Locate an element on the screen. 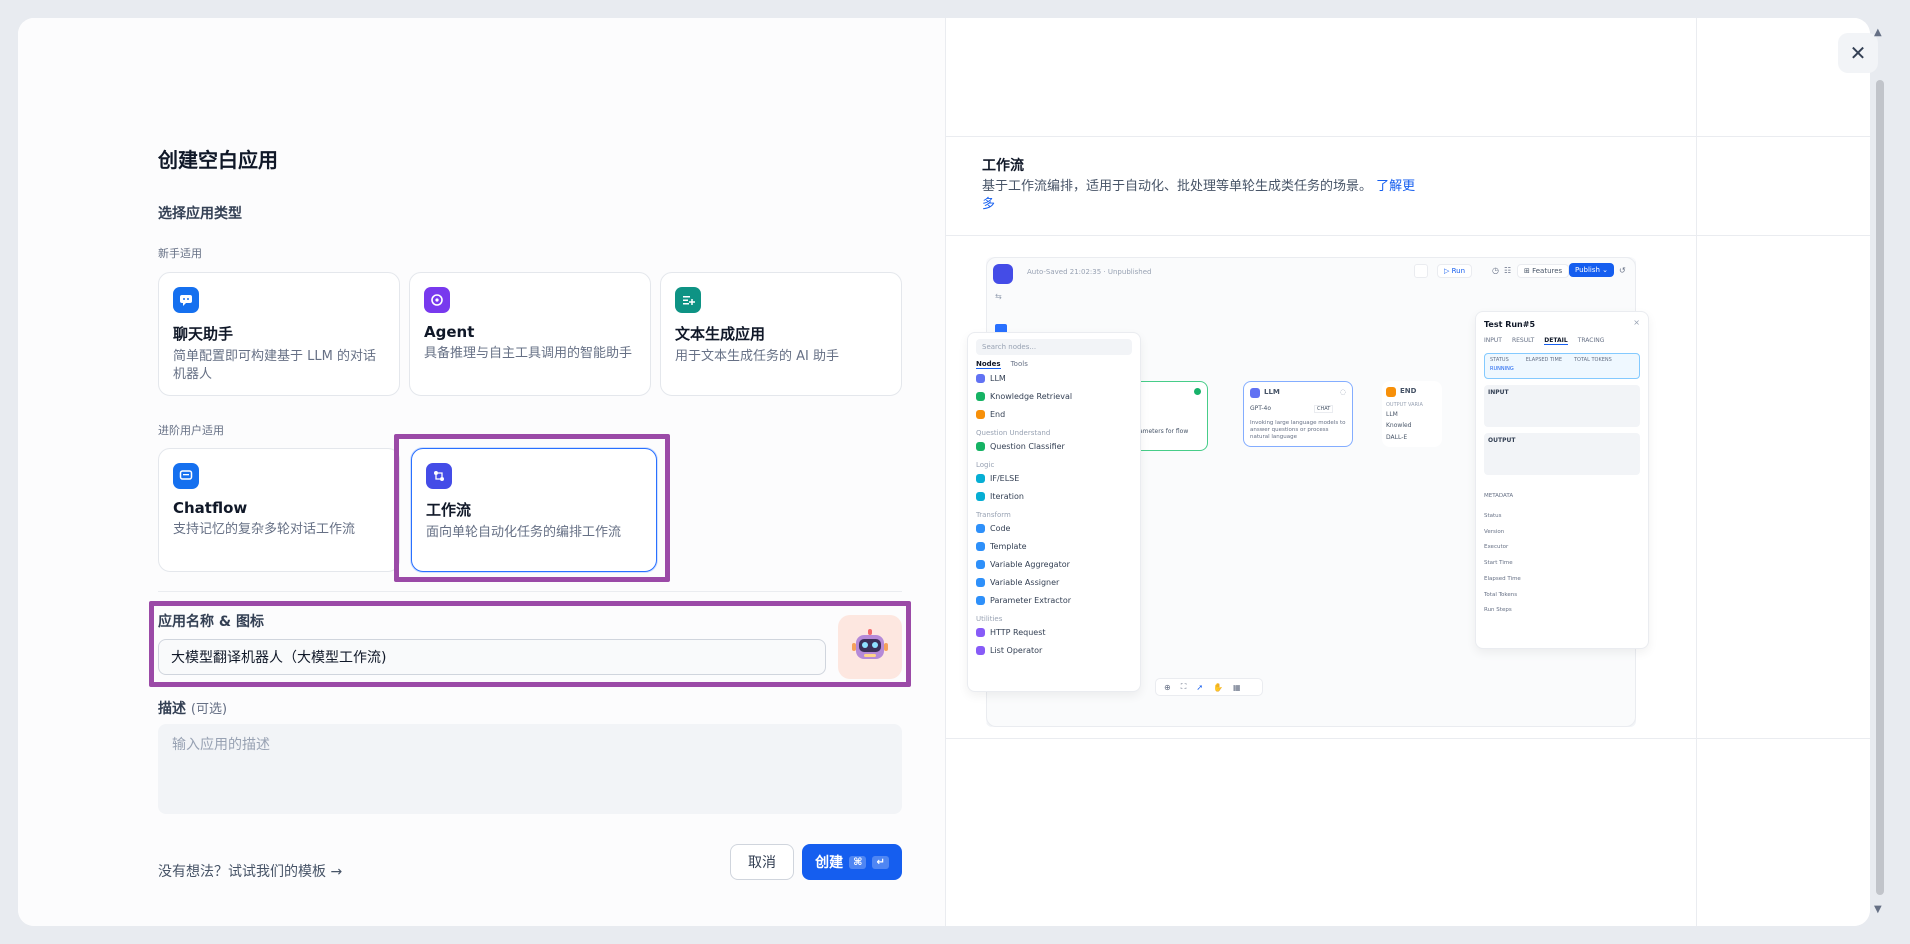  end-var: DALL-E is located at coordinates (1397, 437).